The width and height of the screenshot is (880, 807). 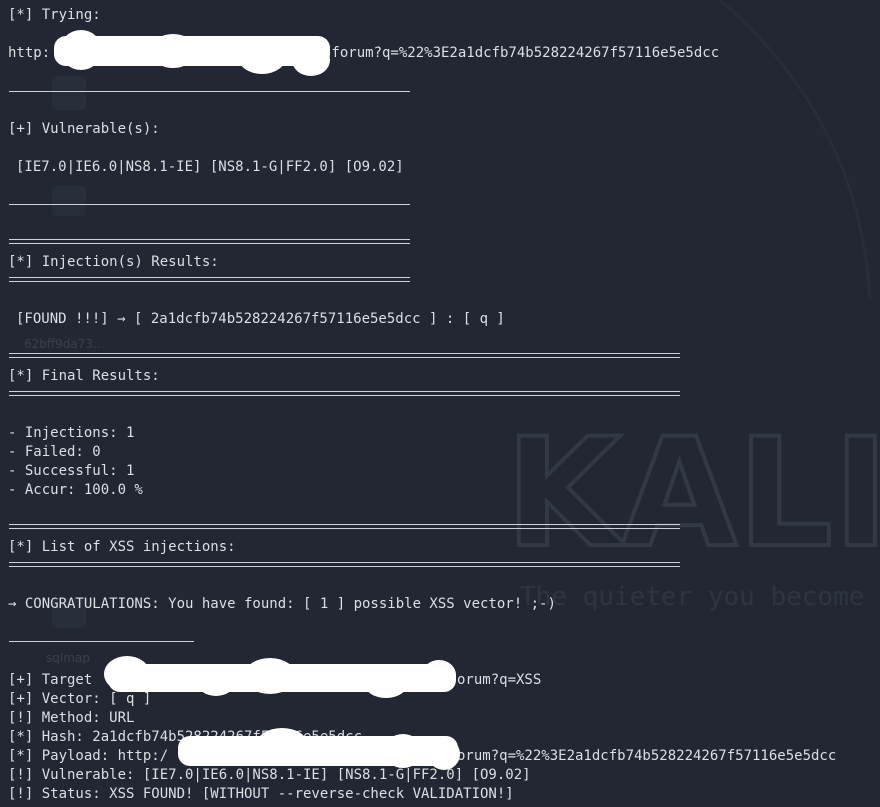 What do you see at coordinates (54, 452) in the screenshot?
I see `stat-failed: - Failed: 0` at bounding box center [54, 452].